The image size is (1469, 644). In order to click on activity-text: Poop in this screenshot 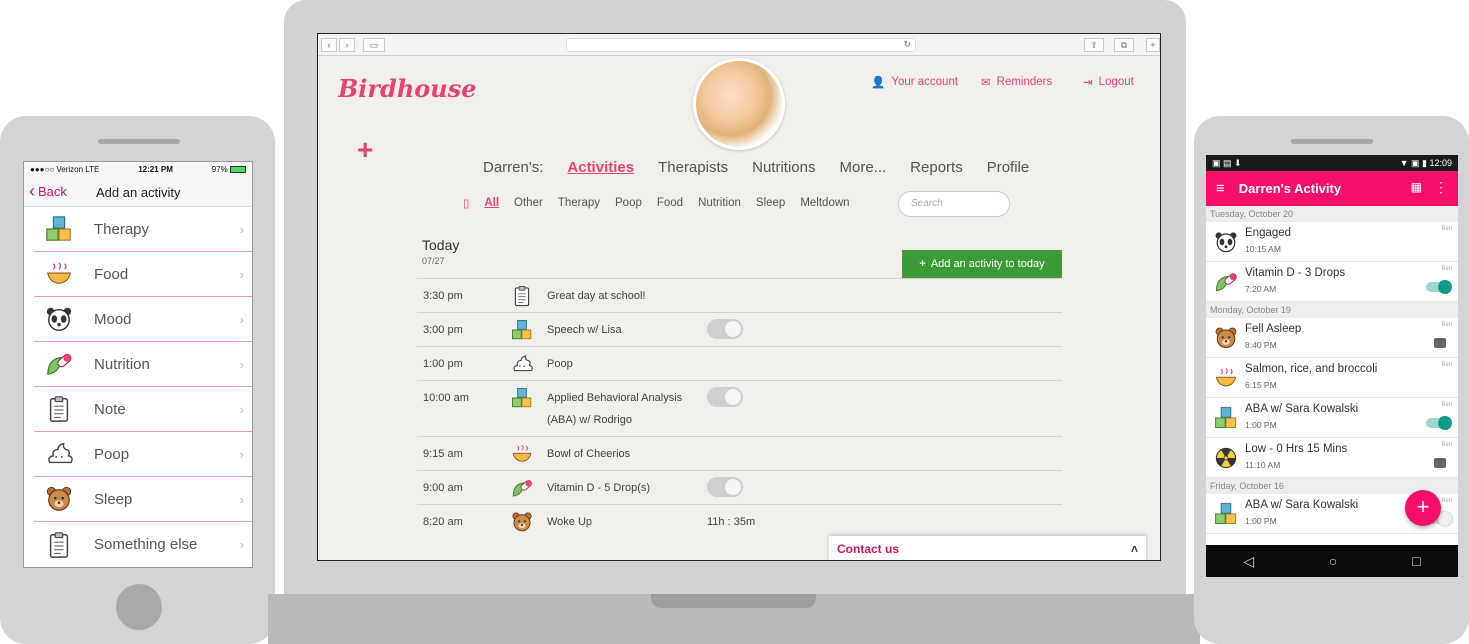, I will do `click(560, 364)`.